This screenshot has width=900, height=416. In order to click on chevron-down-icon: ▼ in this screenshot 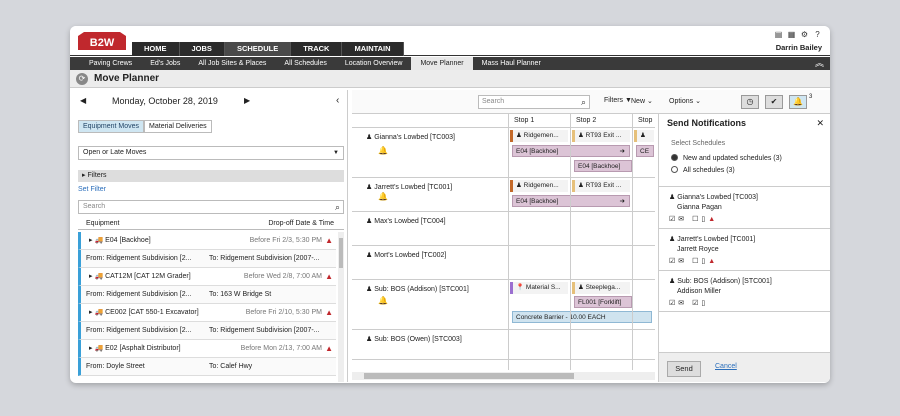, I will do `click(336, 153)`.